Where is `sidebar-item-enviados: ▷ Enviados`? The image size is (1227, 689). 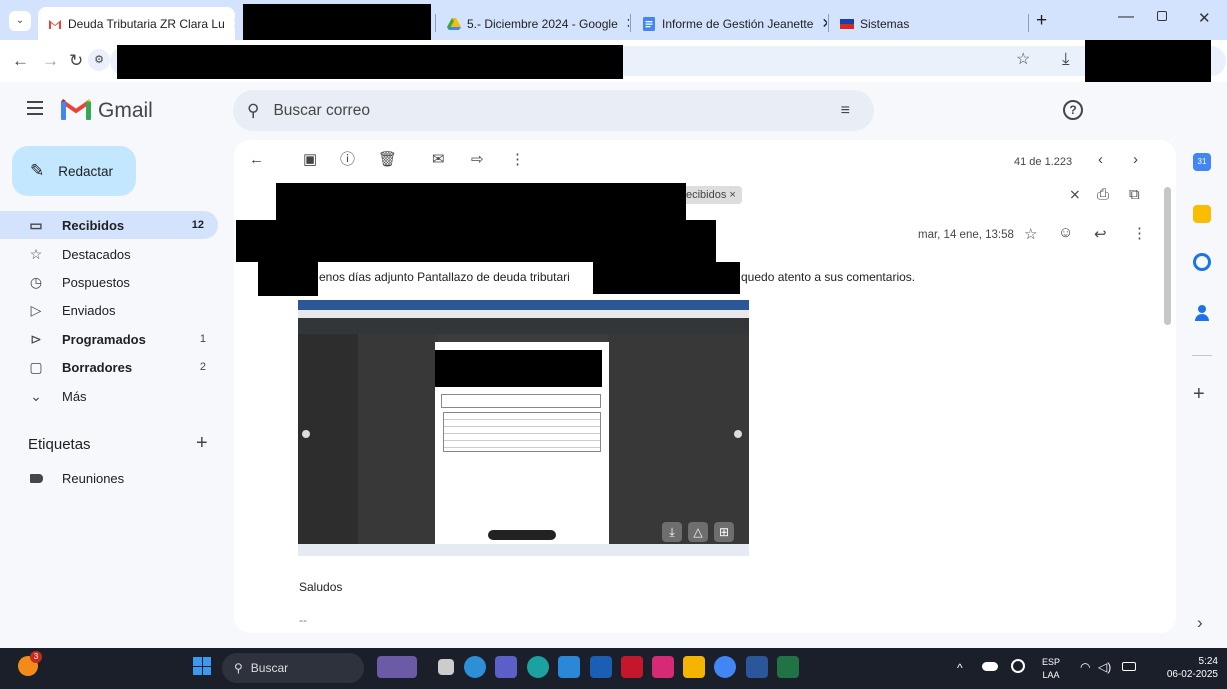 sidebar-item-enviados: ▷ Enviados is located at coordinates (110, 310).